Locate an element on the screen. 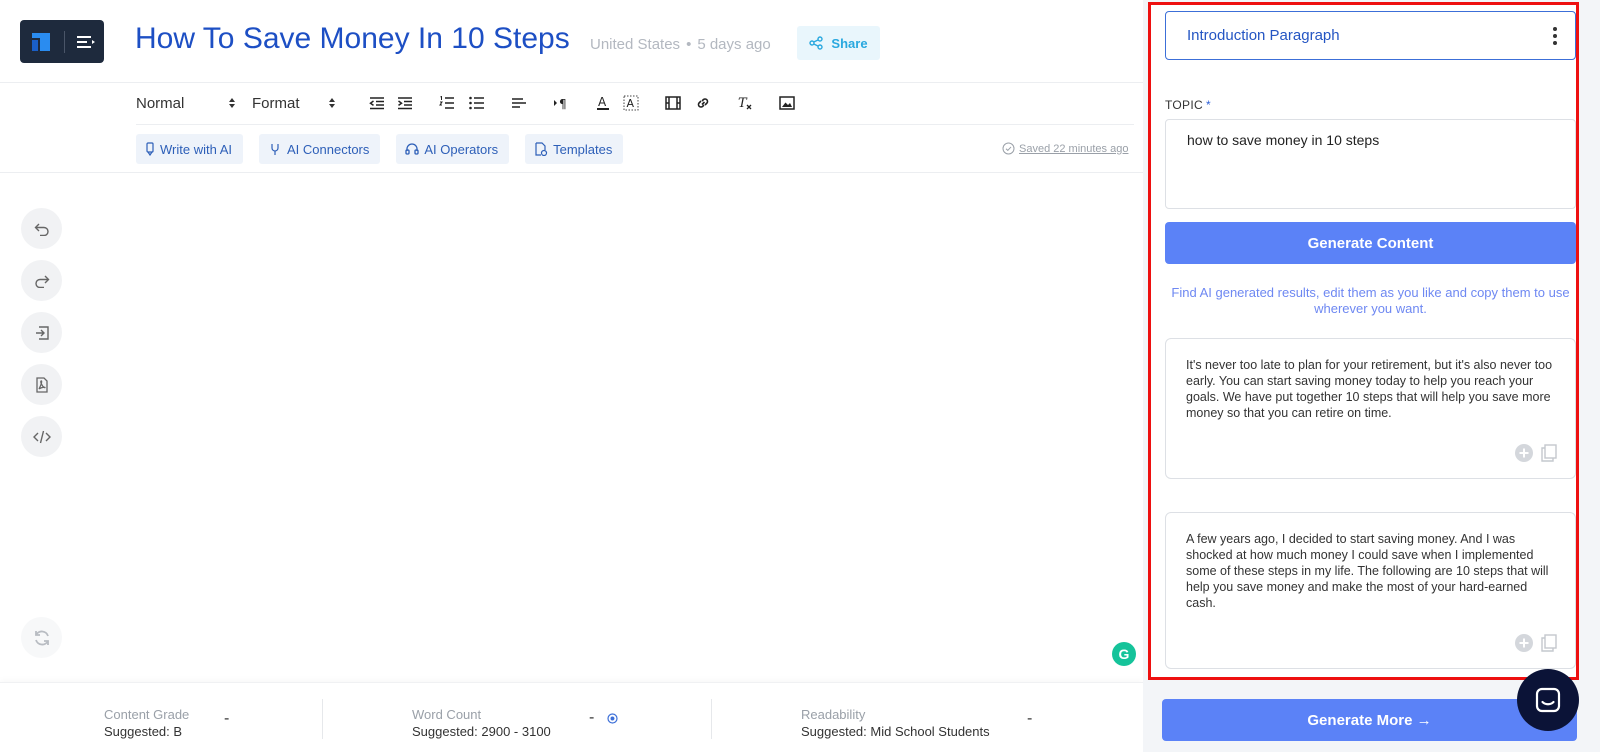 The height and width of the screenshot is (752, 1600). readability-value: - is located at coordinates (1030, 718).